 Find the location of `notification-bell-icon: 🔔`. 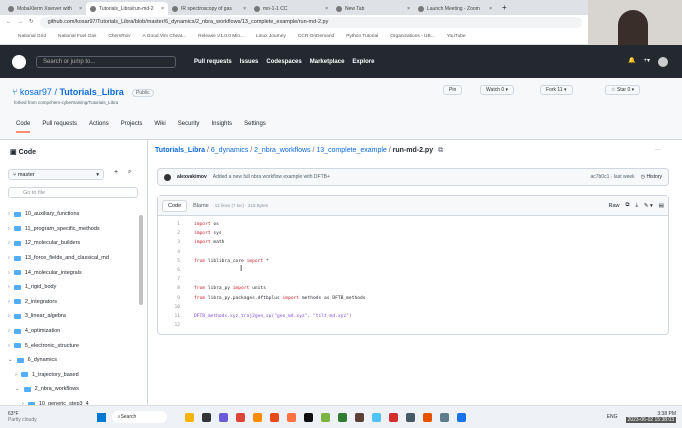

notification-bell-icon: 🔔 is located at coordinates (631, 62).